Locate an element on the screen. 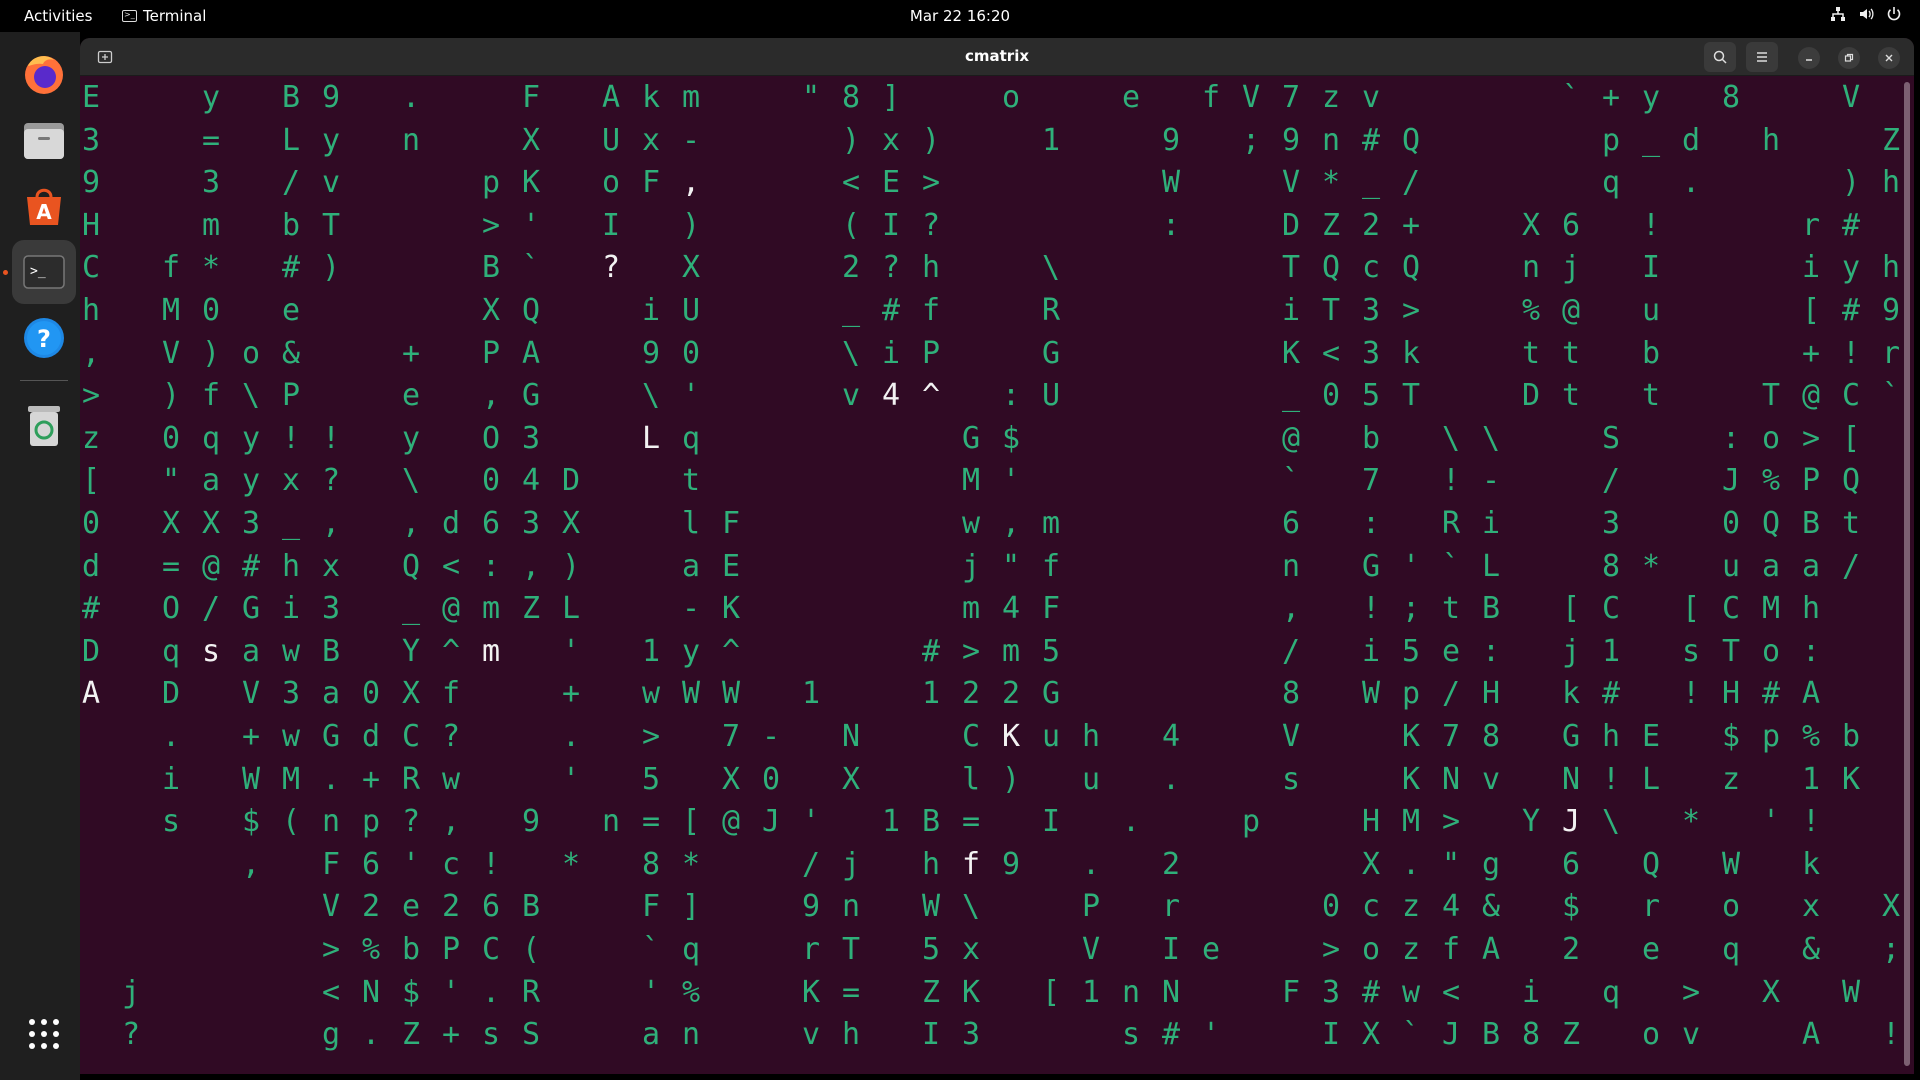 The width and height of the screenshot is (1920, 1080). matrix-char: D is located at coordinates (91, 651).